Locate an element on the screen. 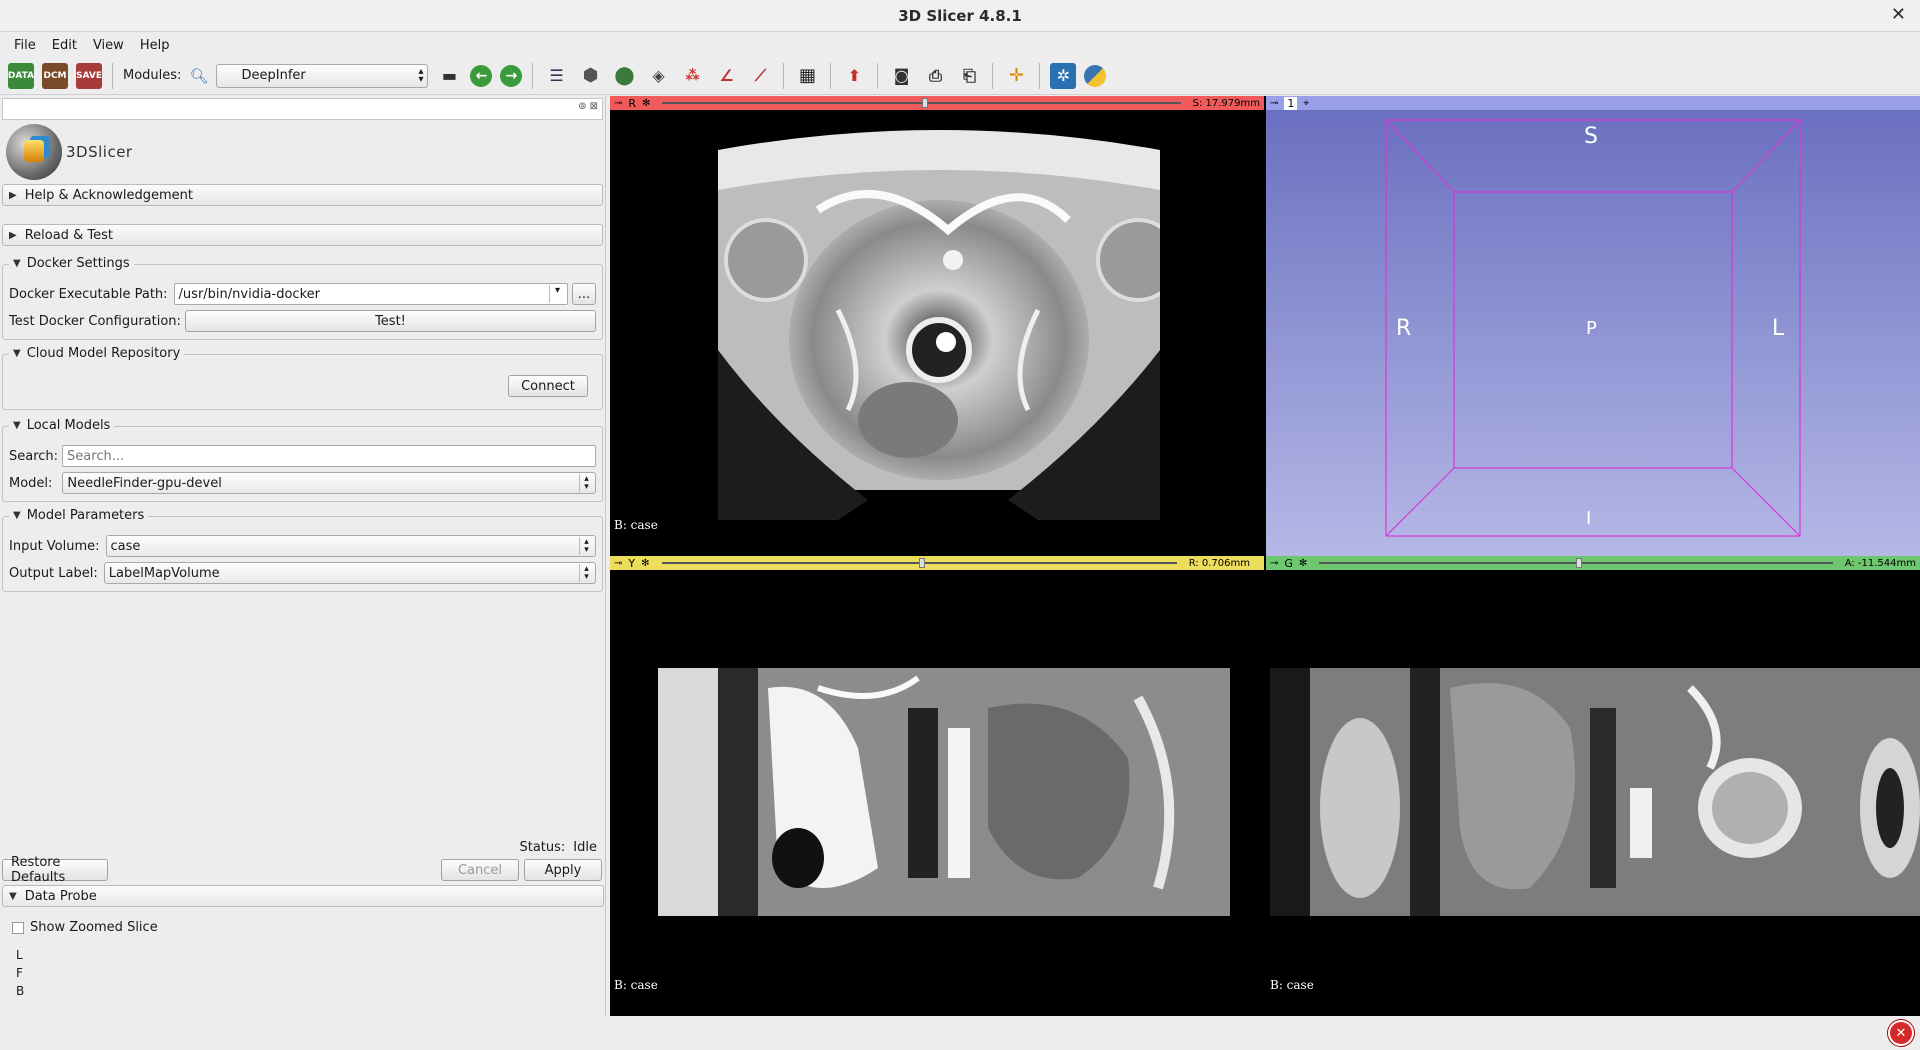 This screenshot has width=1920, height=1050. window-title: 3D Slicer 4.8.1 is located at coordinates (960, 15).